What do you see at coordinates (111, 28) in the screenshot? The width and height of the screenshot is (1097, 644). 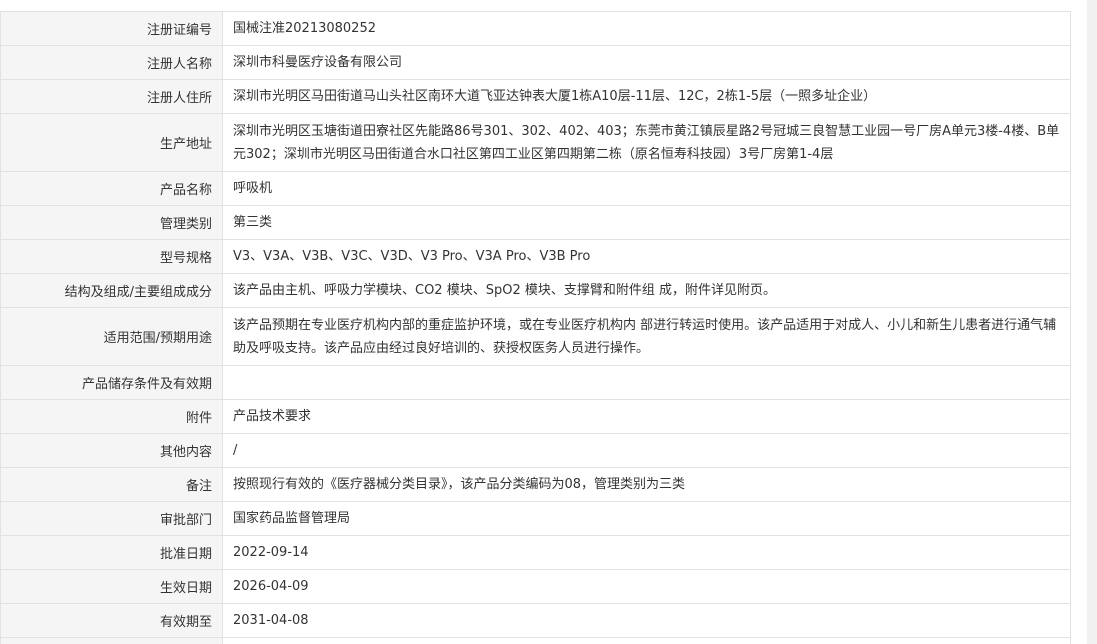 I see `field-label: 注册证编号` at bounding box center [111, 28].